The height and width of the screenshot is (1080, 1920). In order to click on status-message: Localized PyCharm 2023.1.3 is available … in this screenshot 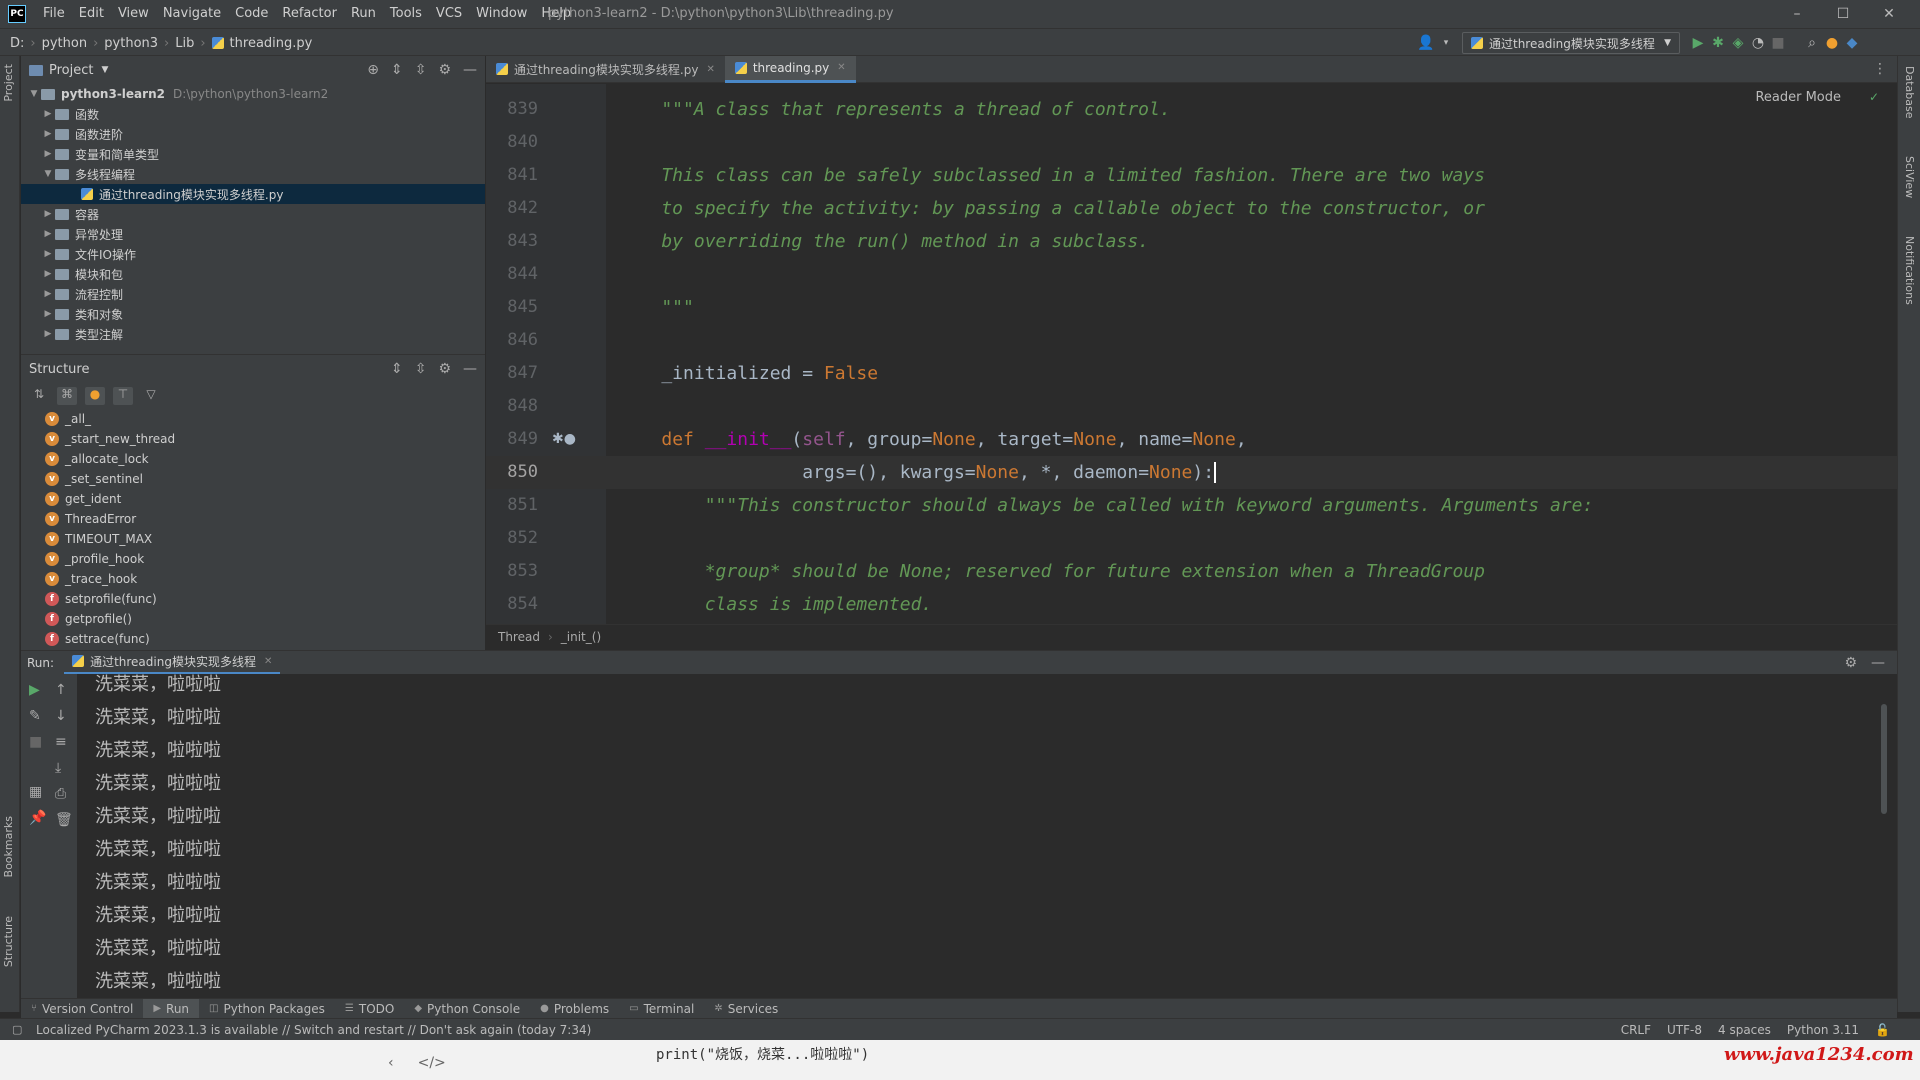, I will do `click(313, 1030)`.